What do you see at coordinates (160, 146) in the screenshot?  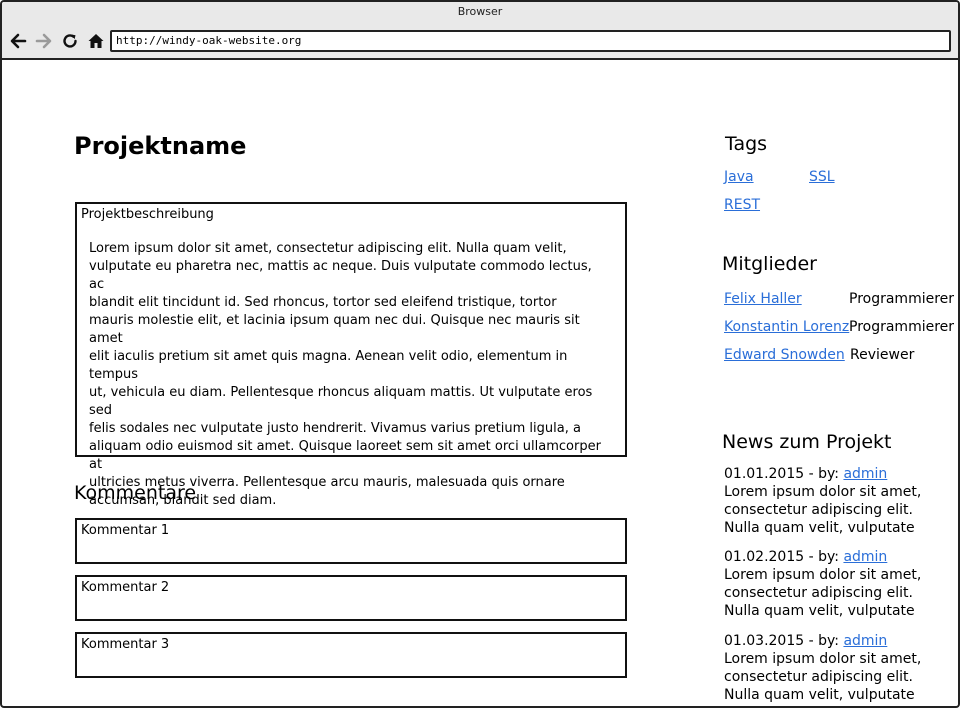 I see `page-title: Projektname` at bounding box center [160, 146].